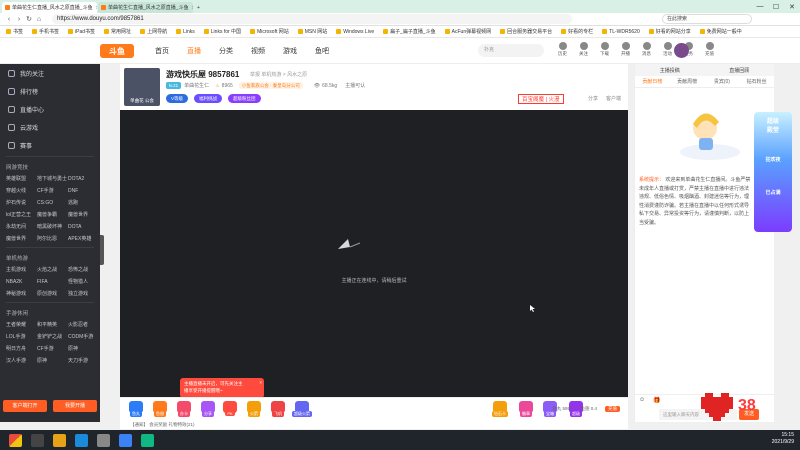  I want to click on bookmark-item: 常用网址, so click(117, 31).